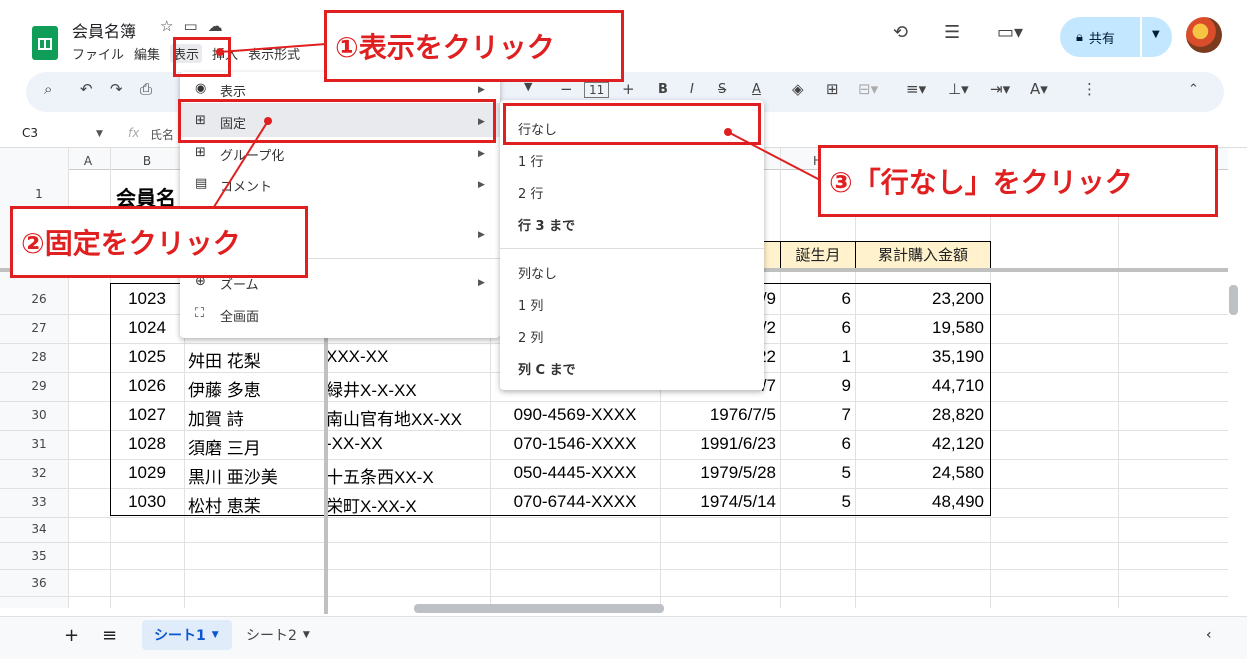 Image resolution: width=1247 pixels, height=659 pixels. I want to click on chevron-left-icon: ‹, so click(1209, 635).